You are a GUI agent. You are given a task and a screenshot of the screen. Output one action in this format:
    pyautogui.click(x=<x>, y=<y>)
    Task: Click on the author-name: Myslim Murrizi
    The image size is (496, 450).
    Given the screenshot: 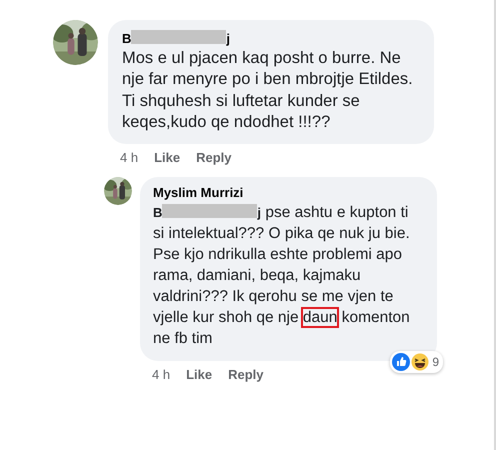 What is the action you would take?
    pyautogui.click(x=288, y=192)
    